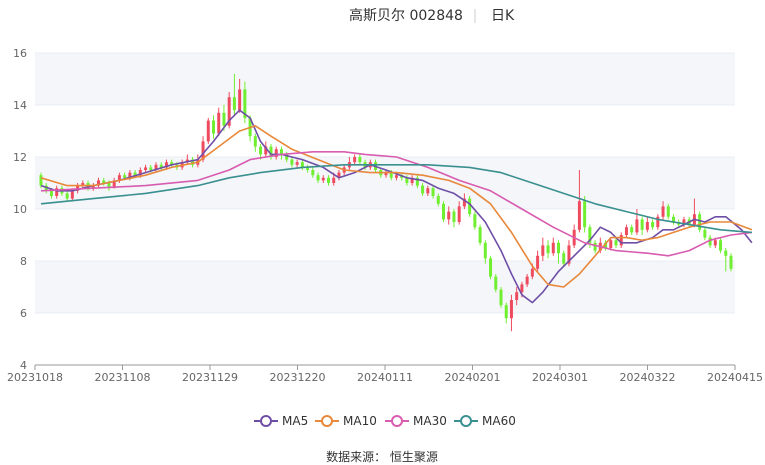  What do you see at coordinates (23, 261) in the screenshot?
I see `y-tick-label: 8` at bounding box center [23, 261].